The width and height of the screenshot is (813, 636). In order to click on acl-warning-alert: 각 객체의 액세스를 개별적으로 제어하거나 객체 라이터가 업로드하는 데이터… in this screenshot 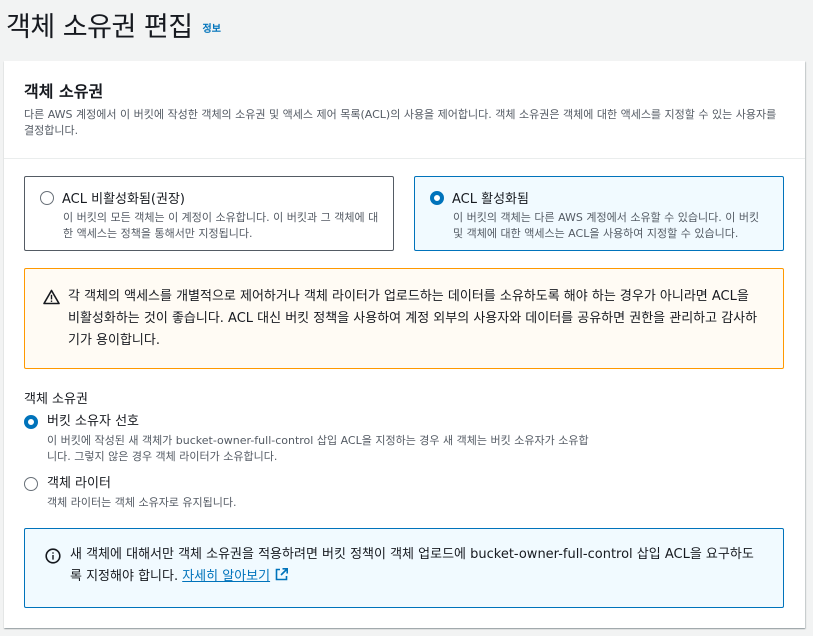, I will do `click(404, 318)`.